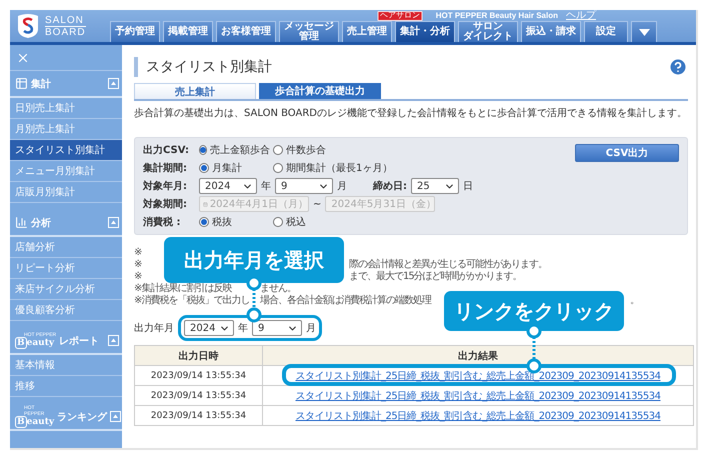 This screenshot has width=710, height=462. Describe the element at coordinates (66, 247) in the screenshot. I see `sidebar-item: 店舗分析` at that location.